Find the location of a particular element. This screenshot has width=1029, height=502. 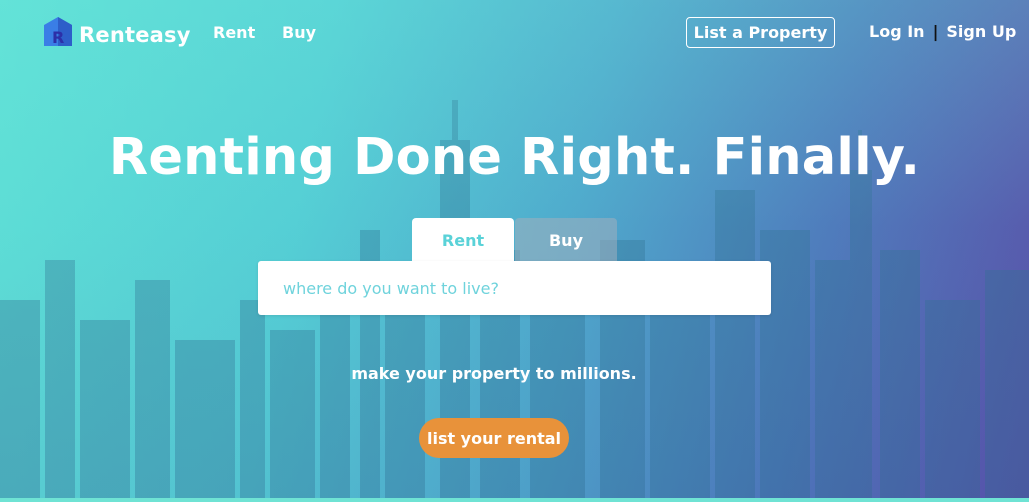

list-rental-button: list your rental is located at coordinates (494, 438).